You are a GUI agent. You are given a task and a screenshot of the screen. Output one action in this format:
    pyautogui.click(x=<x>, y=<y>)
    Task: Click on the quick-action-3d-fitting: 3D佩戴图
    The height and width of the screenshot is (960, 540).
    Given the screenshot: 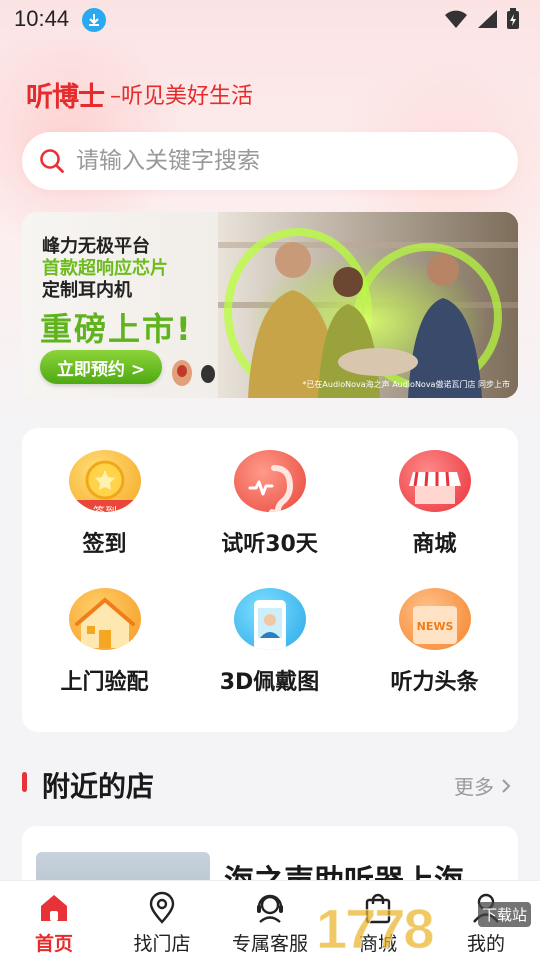 What is the action you would take?
    pyautogui.click(x=269, y=631)
    